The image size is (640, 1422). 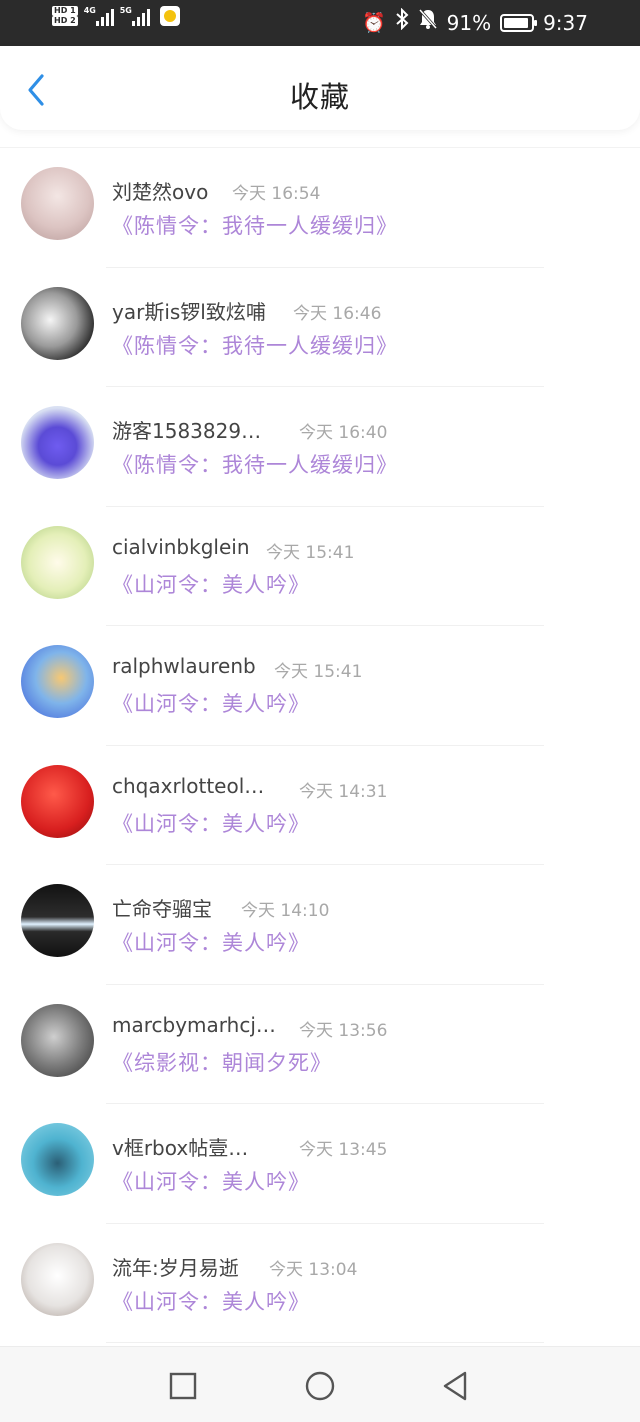 I want to click on signal-4g-icon: 4G, so click(x=99, y=16).